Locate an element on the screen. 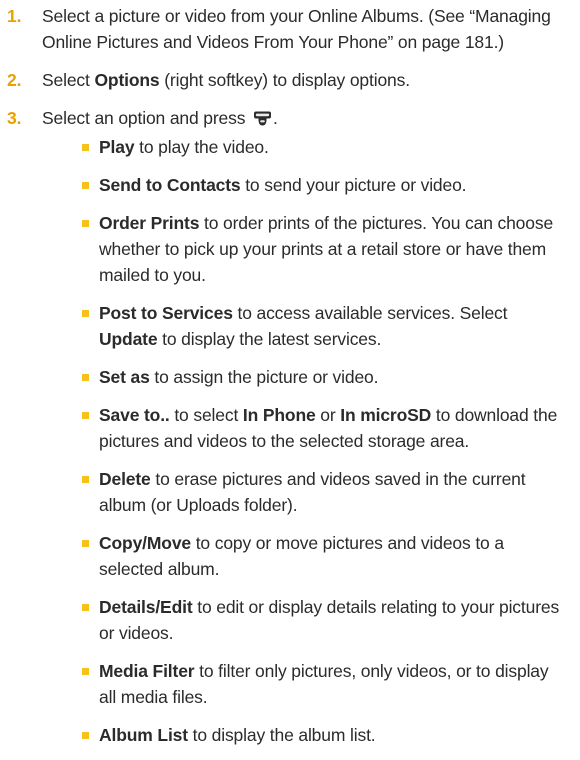 This screenshot has height=760, width=580. option-description: to send your picture or video. is located at coordinates (353, 185).